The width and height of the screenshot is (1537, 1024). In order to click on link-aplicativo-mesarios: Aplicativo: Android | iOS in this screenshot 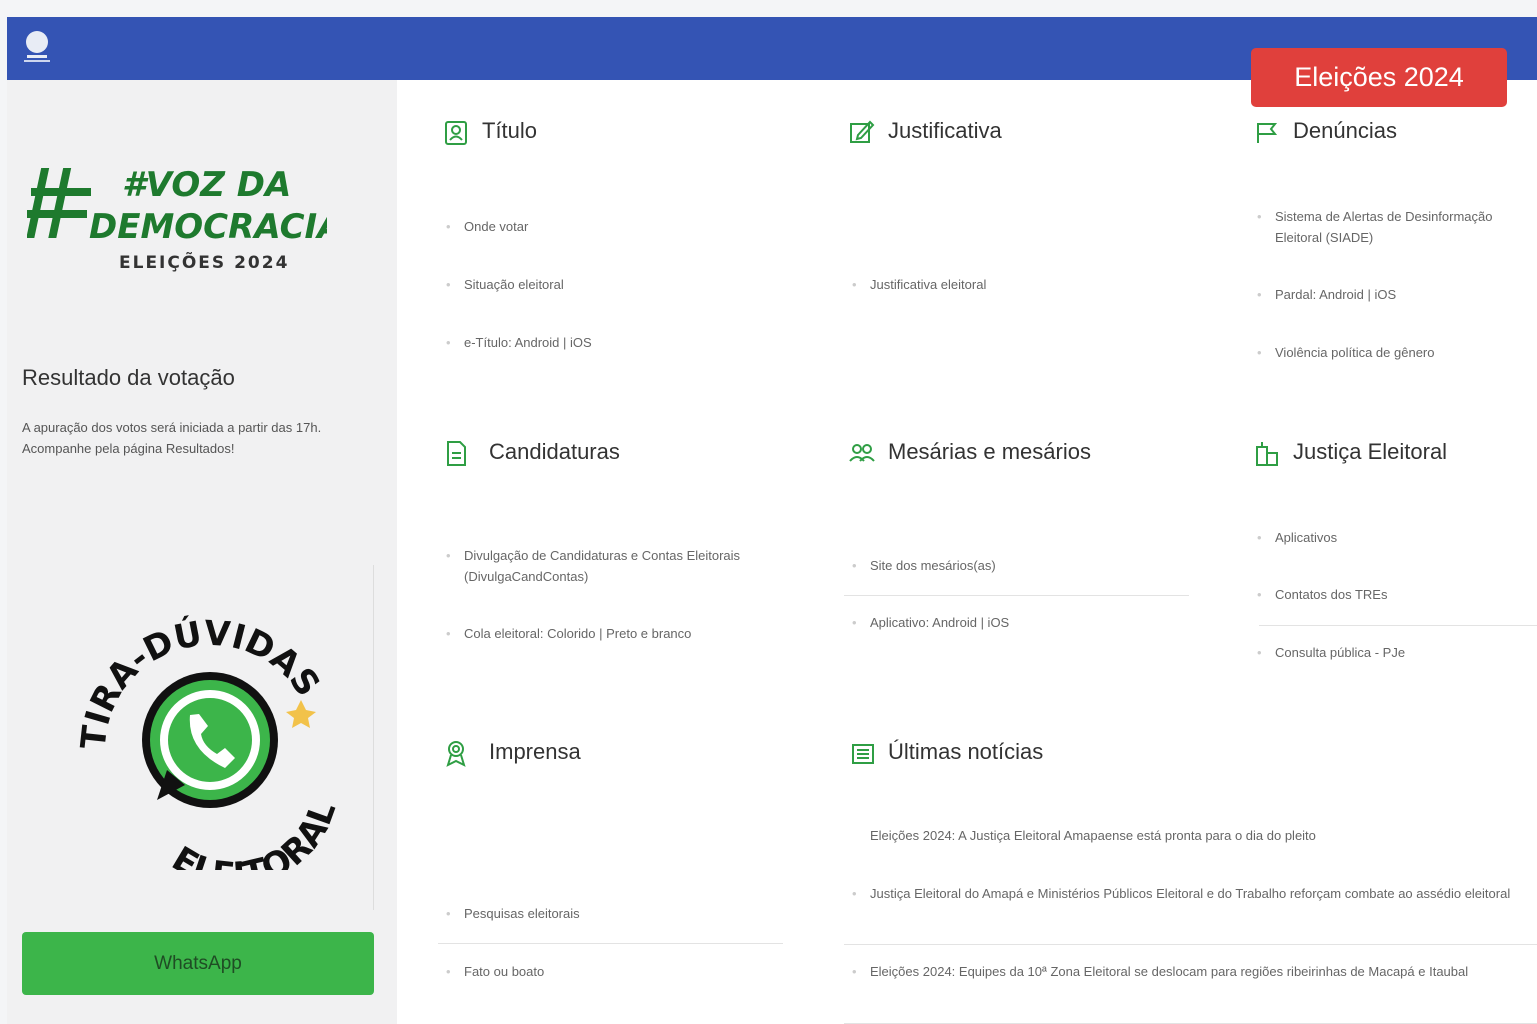, I will do `click(930, 622)`.